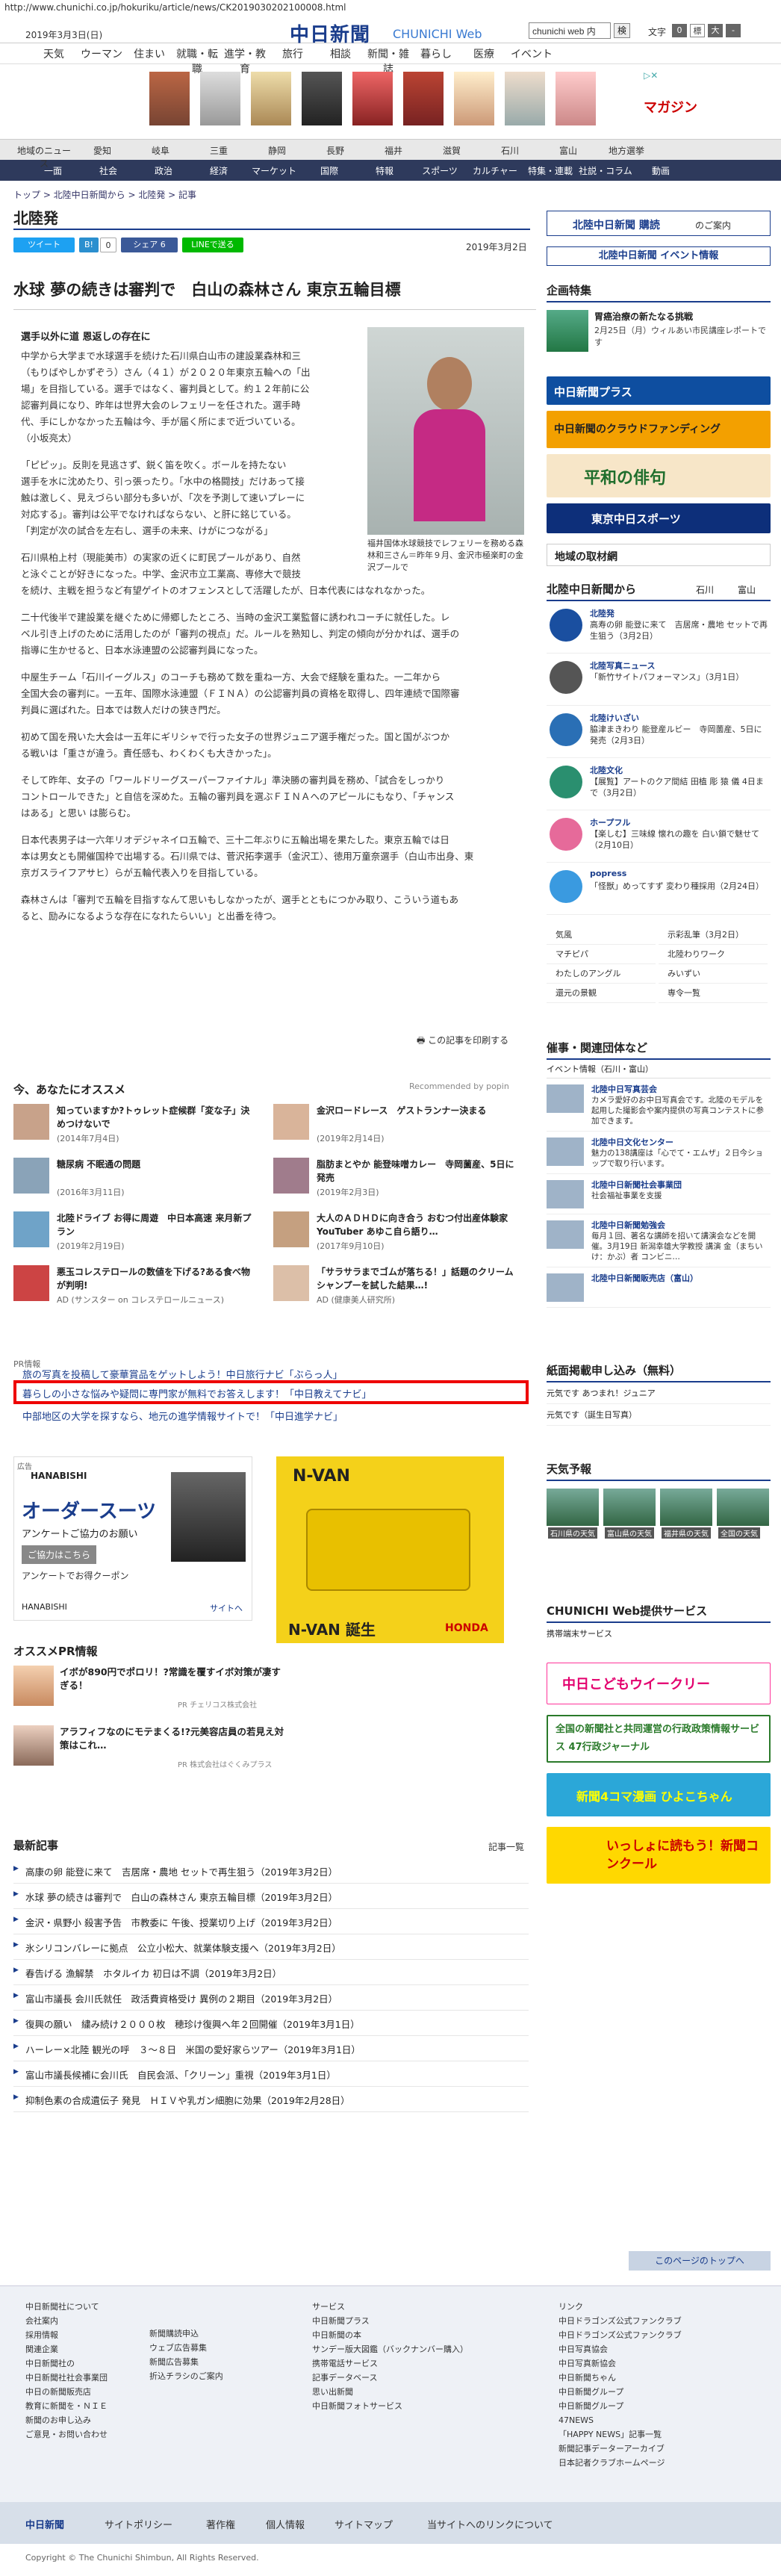  Describe the element at coordinates (629, 1508) in the screenshot. I see `weather-map-toyama` at that location.